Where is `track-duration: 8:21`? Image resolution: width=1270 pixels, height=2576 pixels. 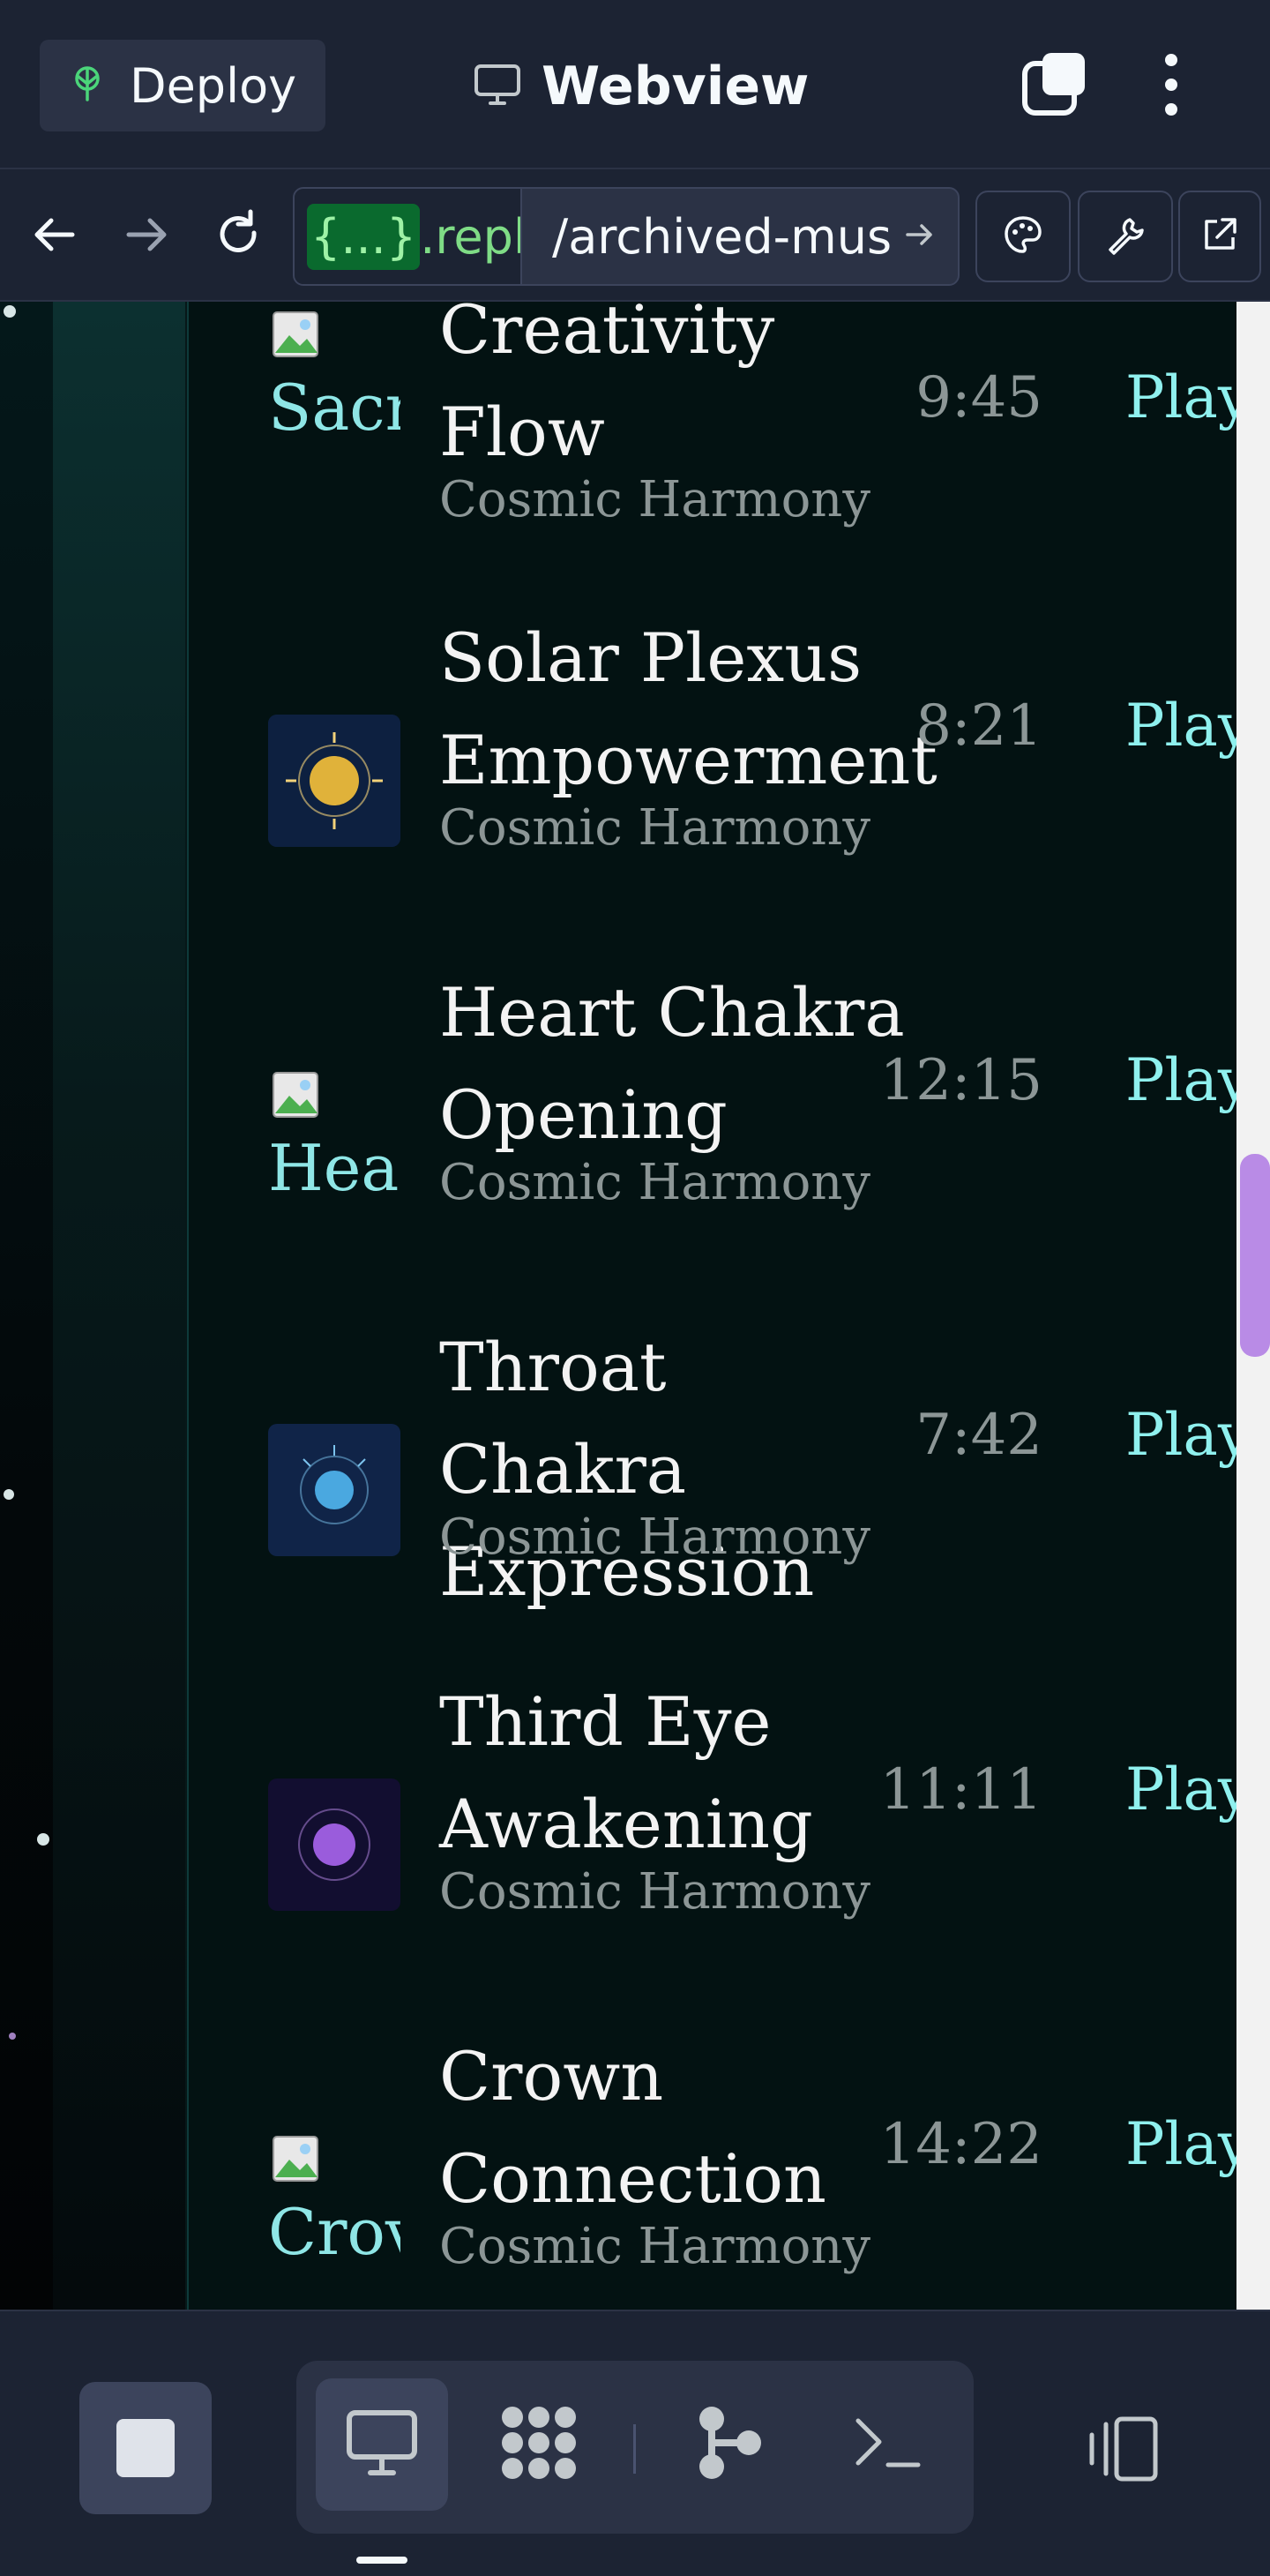
track-duration: 8:21 is located at coordinates (978, 726).